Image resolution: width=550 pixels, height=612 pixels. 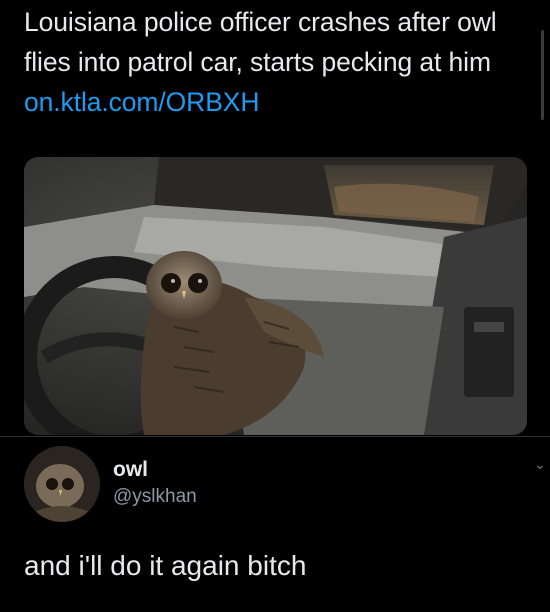 What do you see at coordinates (275, 436) in the screenshot?
I see `divider` at bounding box center [275, 436].